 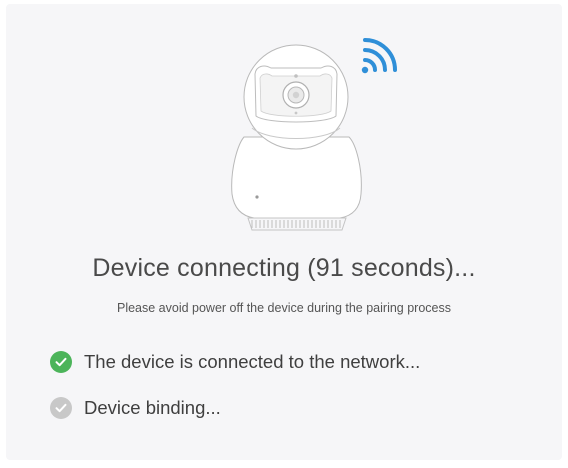 I want to click on camera-illustration, so click(x=314, y=134).